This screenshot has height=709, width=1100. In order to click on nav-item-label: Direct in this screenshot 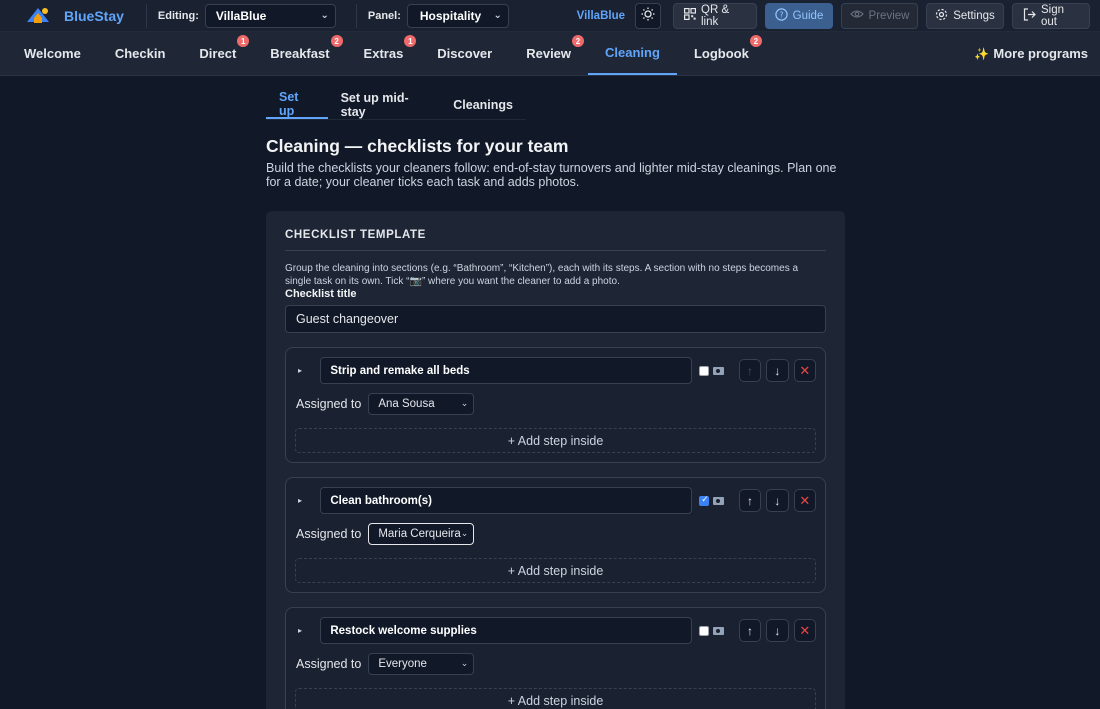, I will do `click(218, 53)`.